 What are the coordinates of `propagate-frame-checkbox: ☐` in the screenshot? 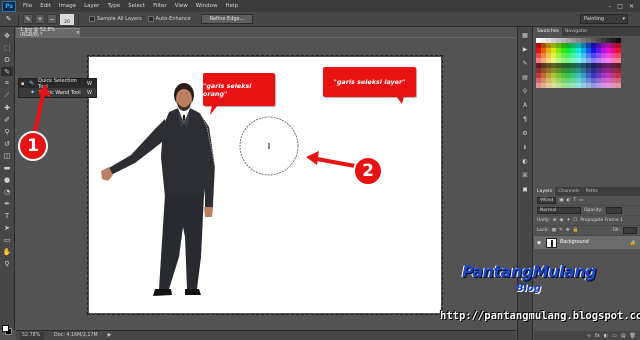 It's located at (575, 220).